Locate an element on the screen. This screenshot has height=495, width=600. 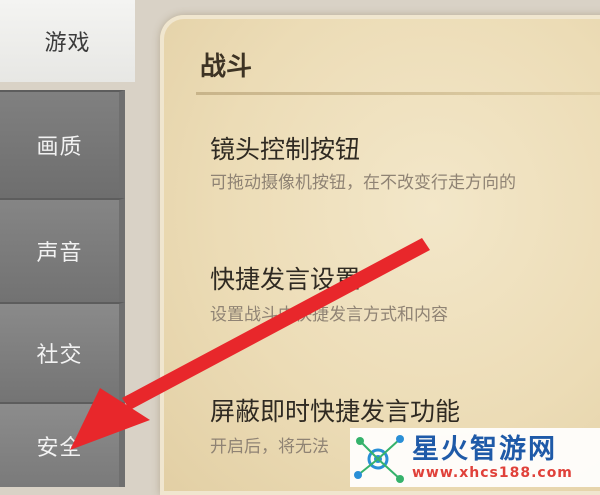
setting-camera-button-desc: 可拖动摄像机按钮，在不改变行走方向的 is located at coordinates (363, 183).